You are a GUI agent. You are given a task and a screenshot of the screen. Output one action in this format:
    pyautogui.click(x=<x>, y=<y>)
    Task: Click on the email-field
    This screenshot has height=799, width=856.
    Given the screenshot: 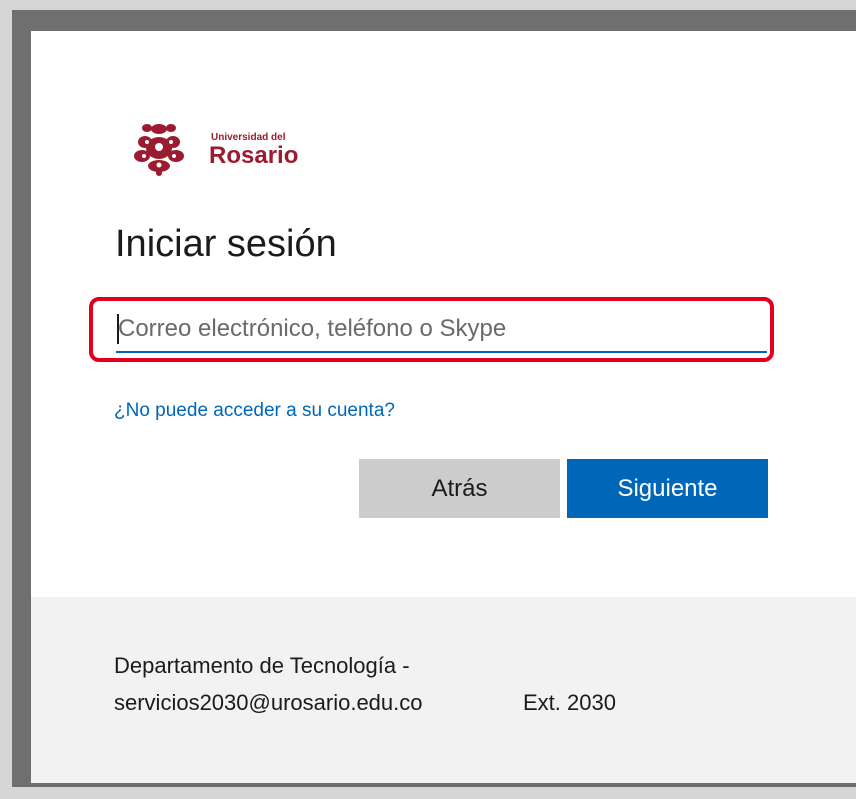 What is the action you would take?
    pyautogui.click(x=441, y=330)
    